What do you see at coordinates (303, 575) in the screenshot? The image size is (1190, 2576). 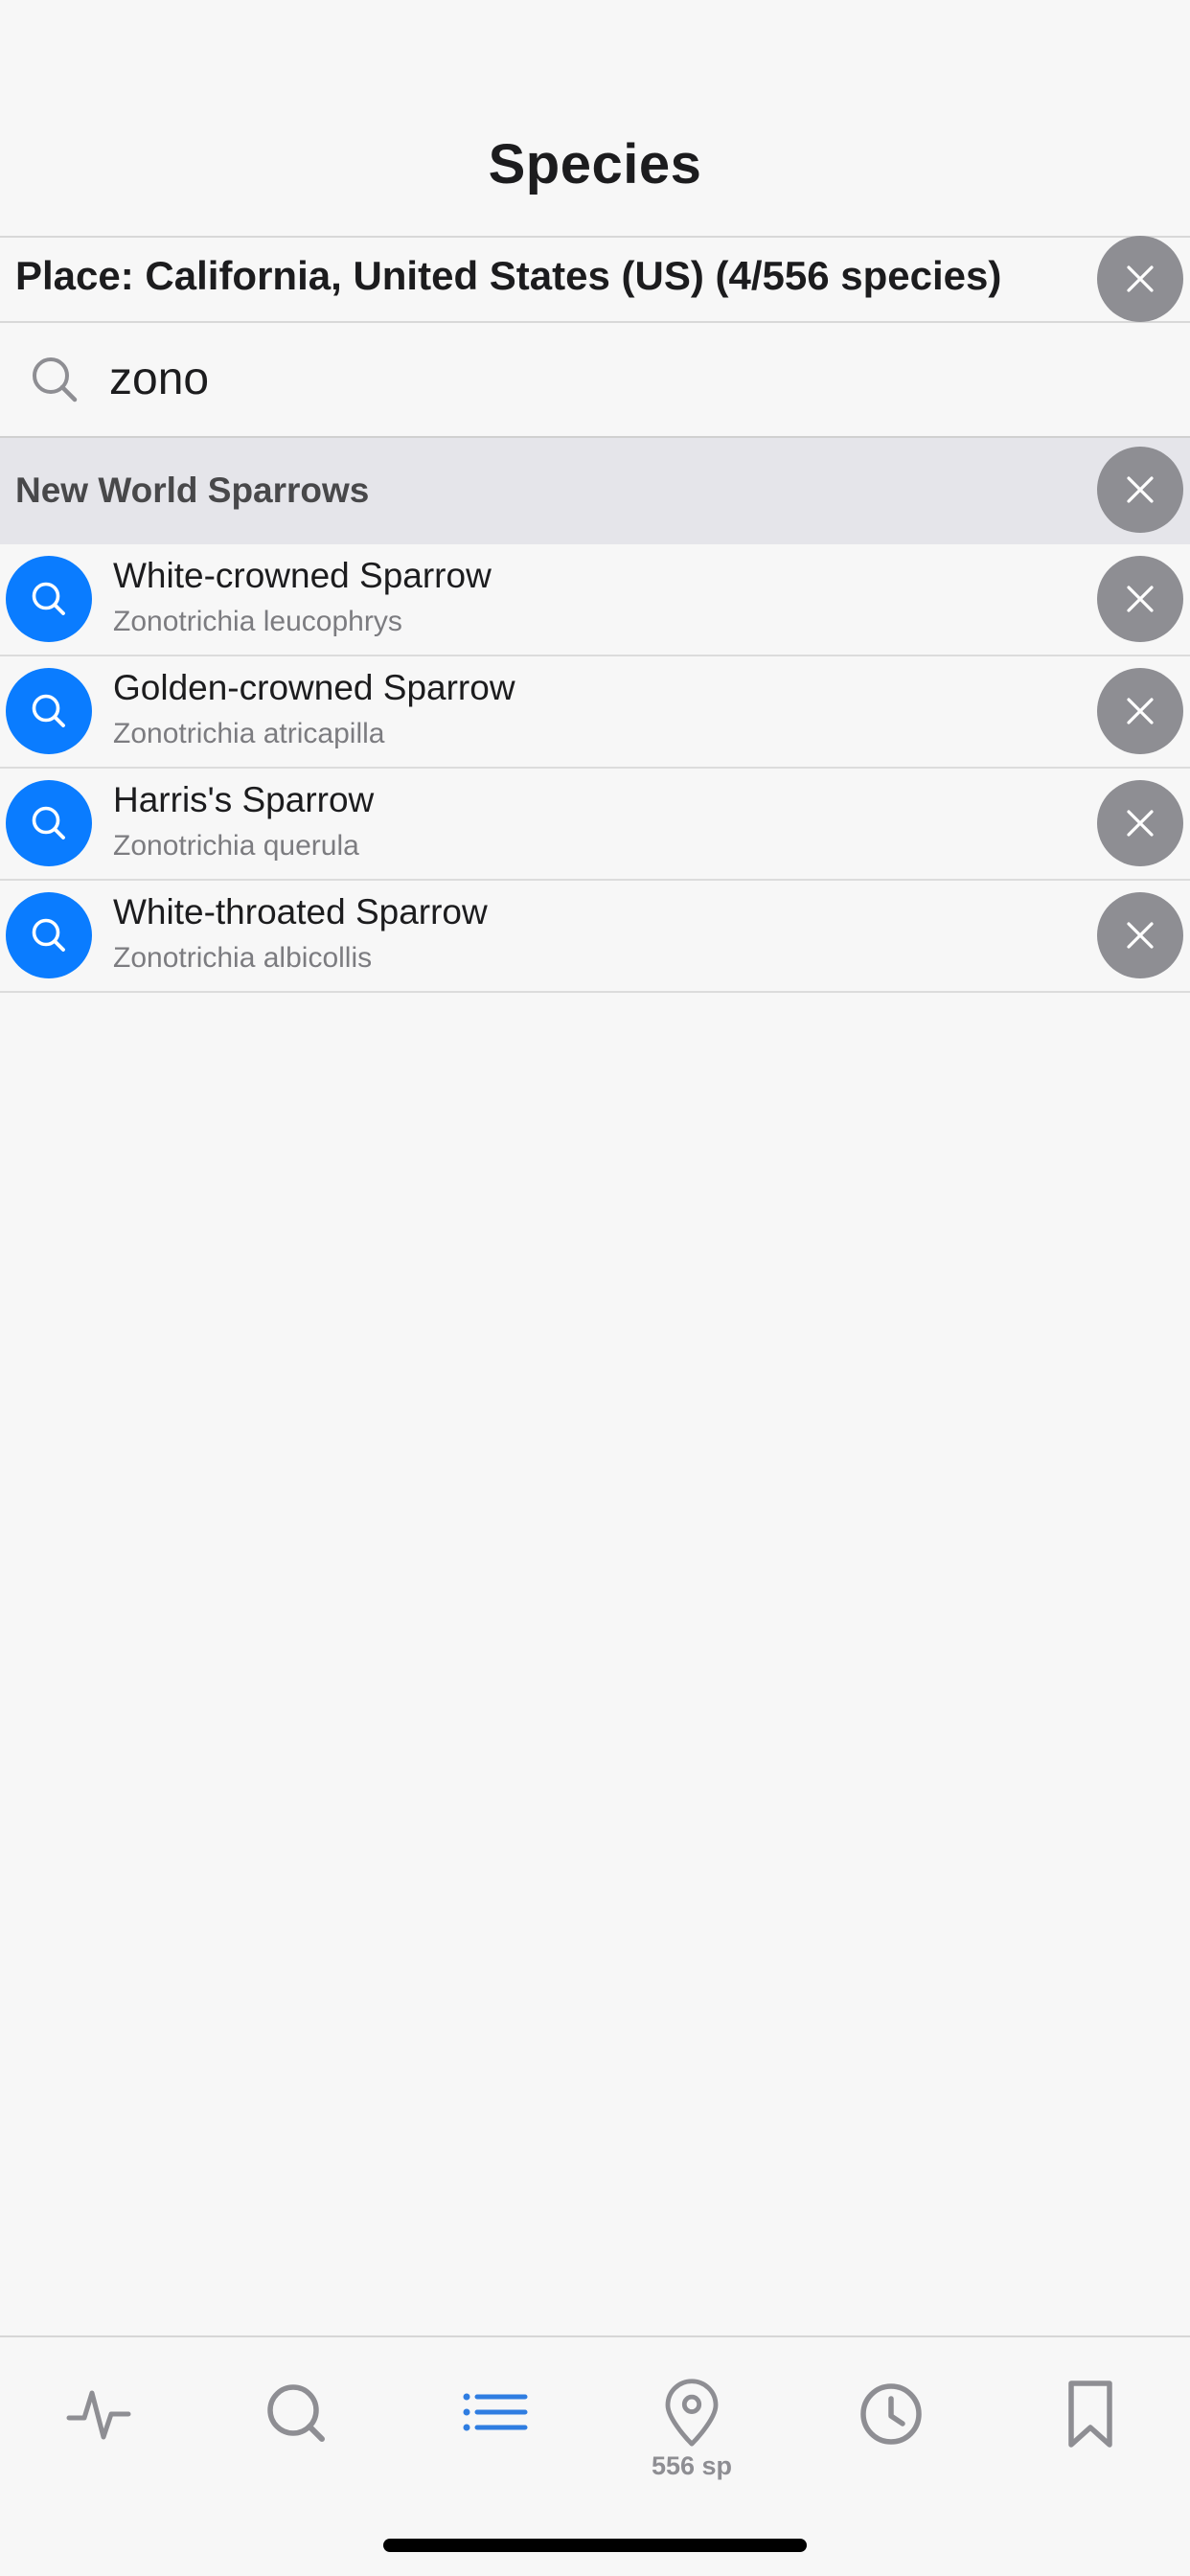 I see `species-common-name: White-crowned Sparrow` at bounding box center [303, 575].